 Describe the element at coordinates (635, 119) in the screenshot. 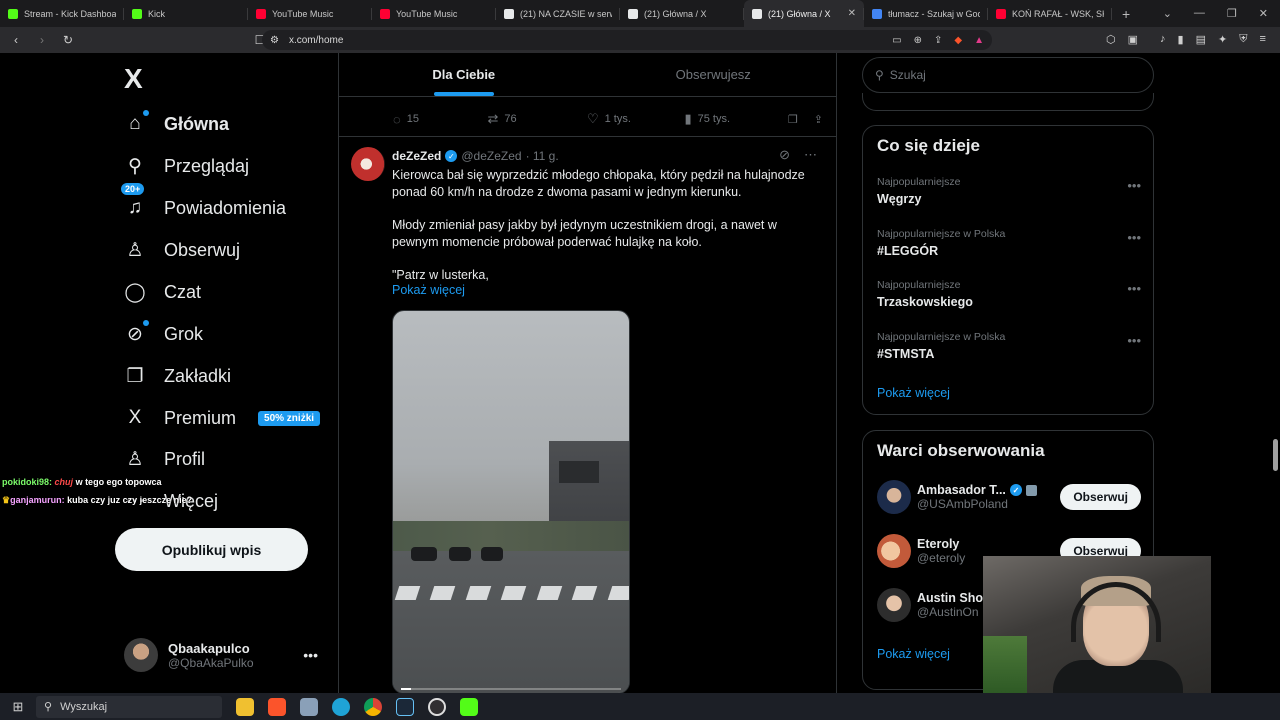

I see `like-button: ♡ 1 tys.` at that location.